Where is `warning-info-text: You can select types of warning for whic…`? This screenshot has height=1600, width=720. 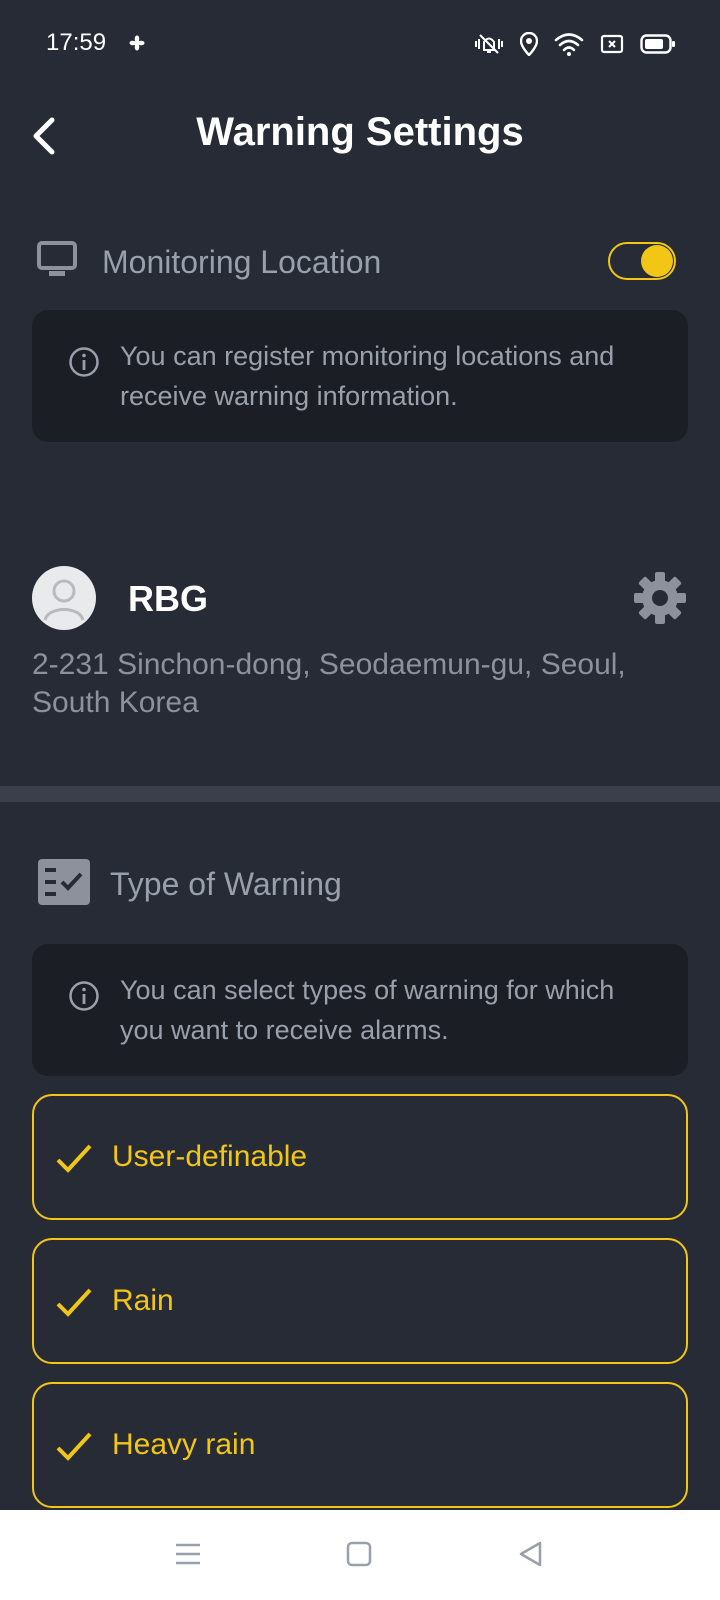 warning-info-text: You can select types of warning for whic… is located at coordinates (367, 1010).